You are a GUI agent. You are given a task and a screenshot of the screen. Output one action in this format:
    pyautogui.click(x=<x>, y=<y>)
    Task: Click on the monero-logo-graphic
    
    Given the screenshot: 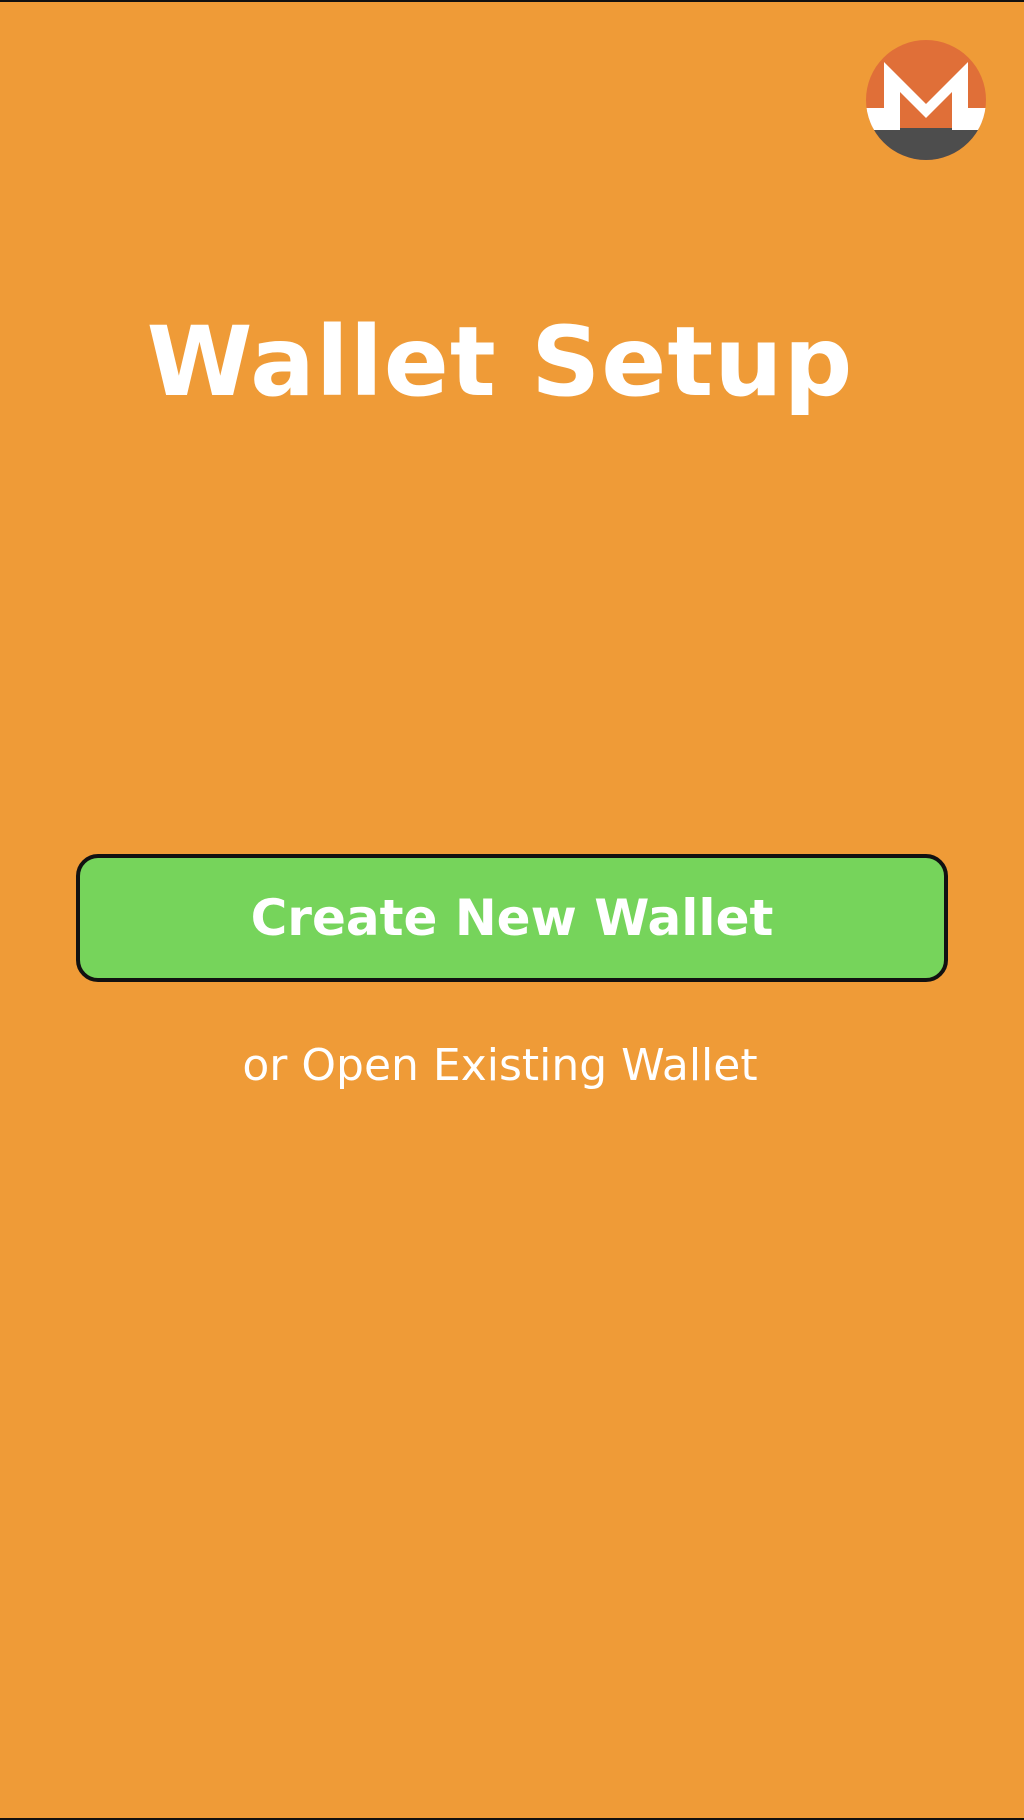 What is the action you would take?
    pyautogui.click(x=926, y=100)
    